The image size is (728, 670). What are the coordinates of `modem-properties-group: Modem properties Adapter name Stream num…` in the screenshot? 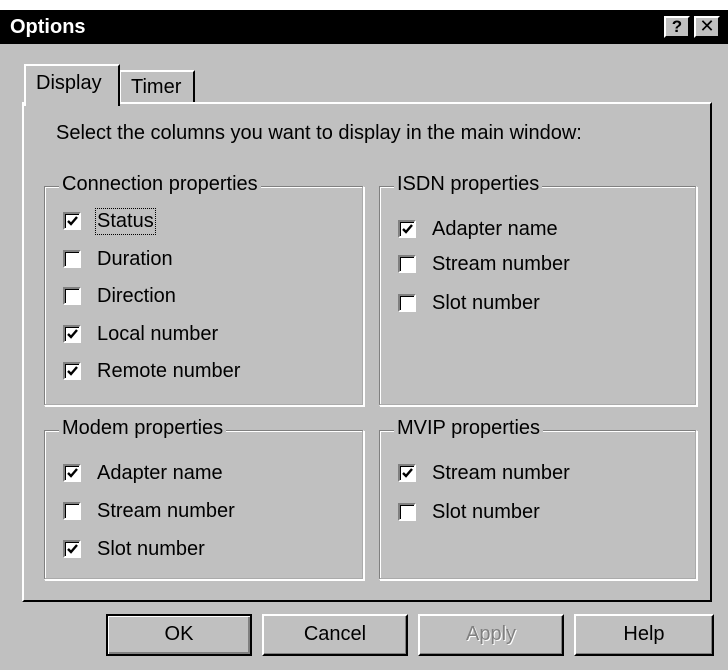 It's located at (204, 498).